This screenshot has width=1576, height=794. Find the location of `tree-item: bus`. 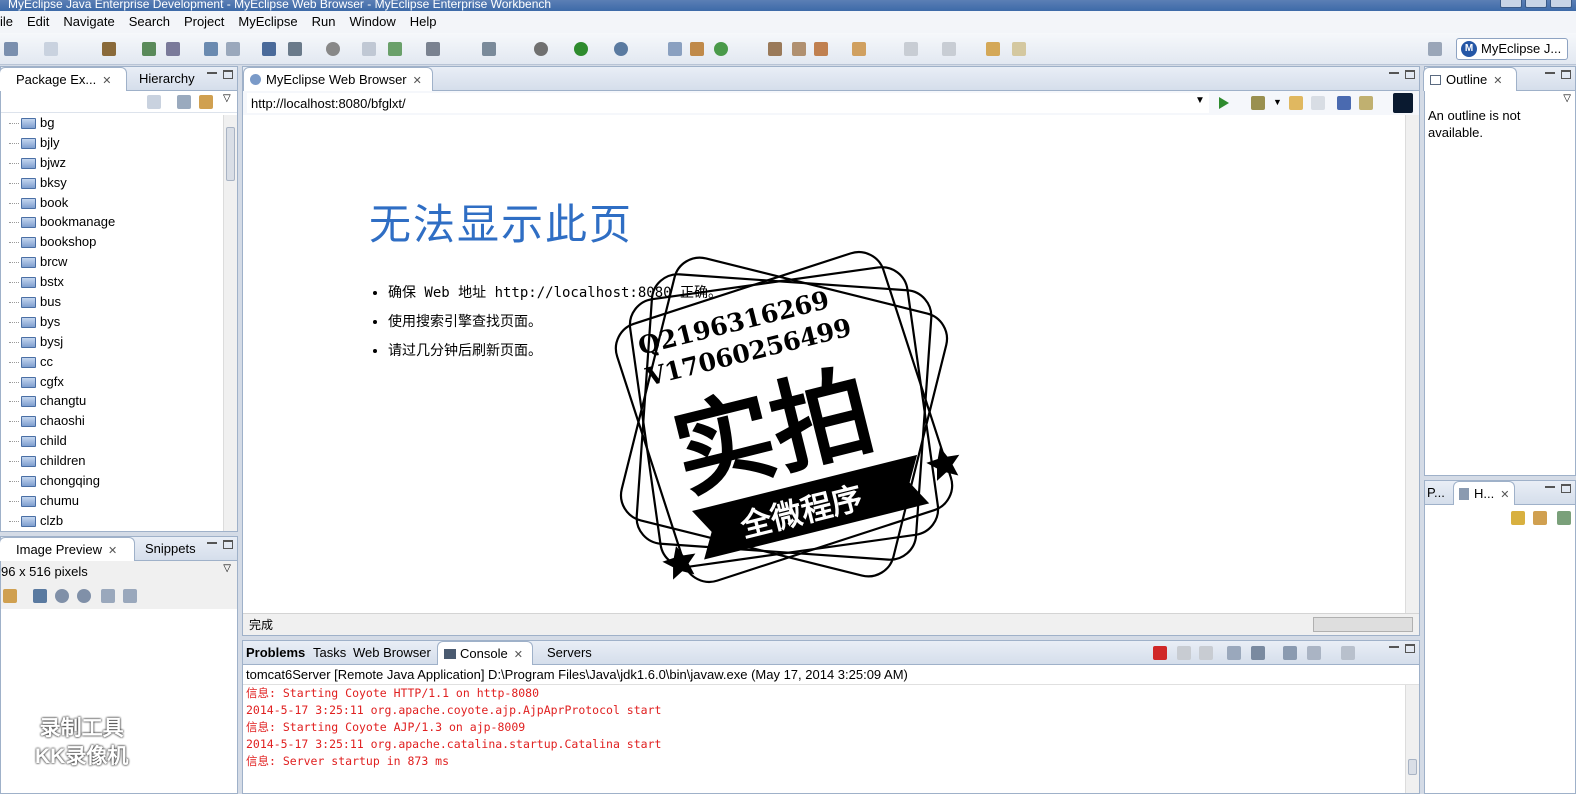

tree-item: bus is located at coordinates (112, 302).